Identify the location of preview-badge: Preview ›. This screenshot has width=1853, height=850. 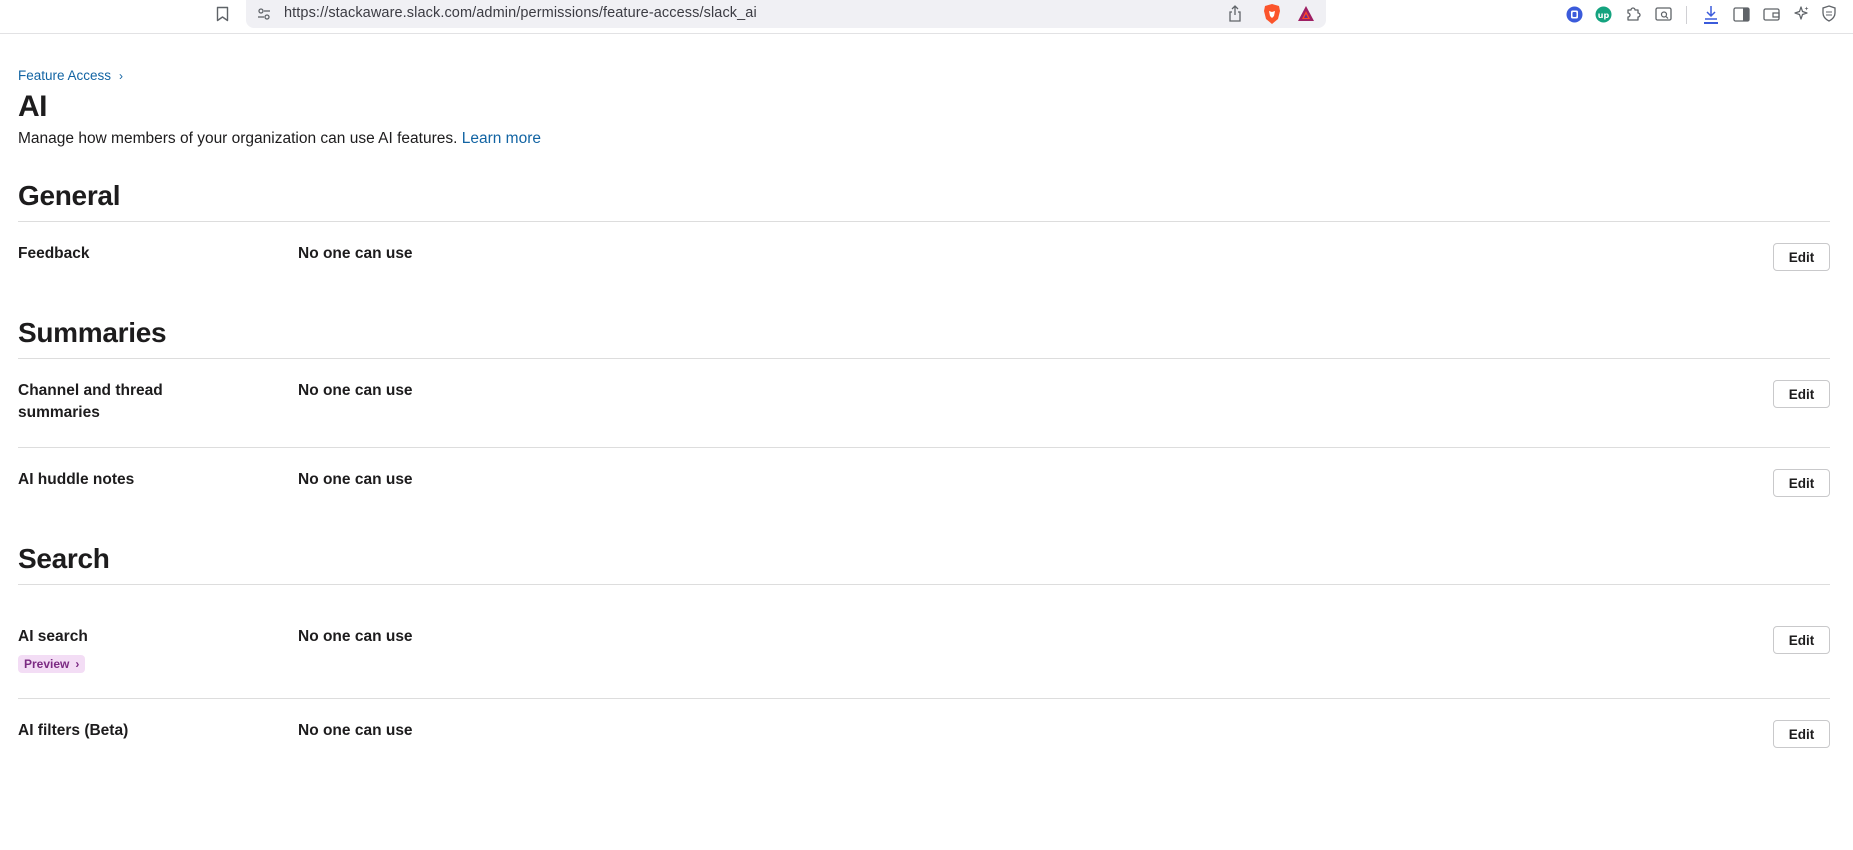
(52, 664).